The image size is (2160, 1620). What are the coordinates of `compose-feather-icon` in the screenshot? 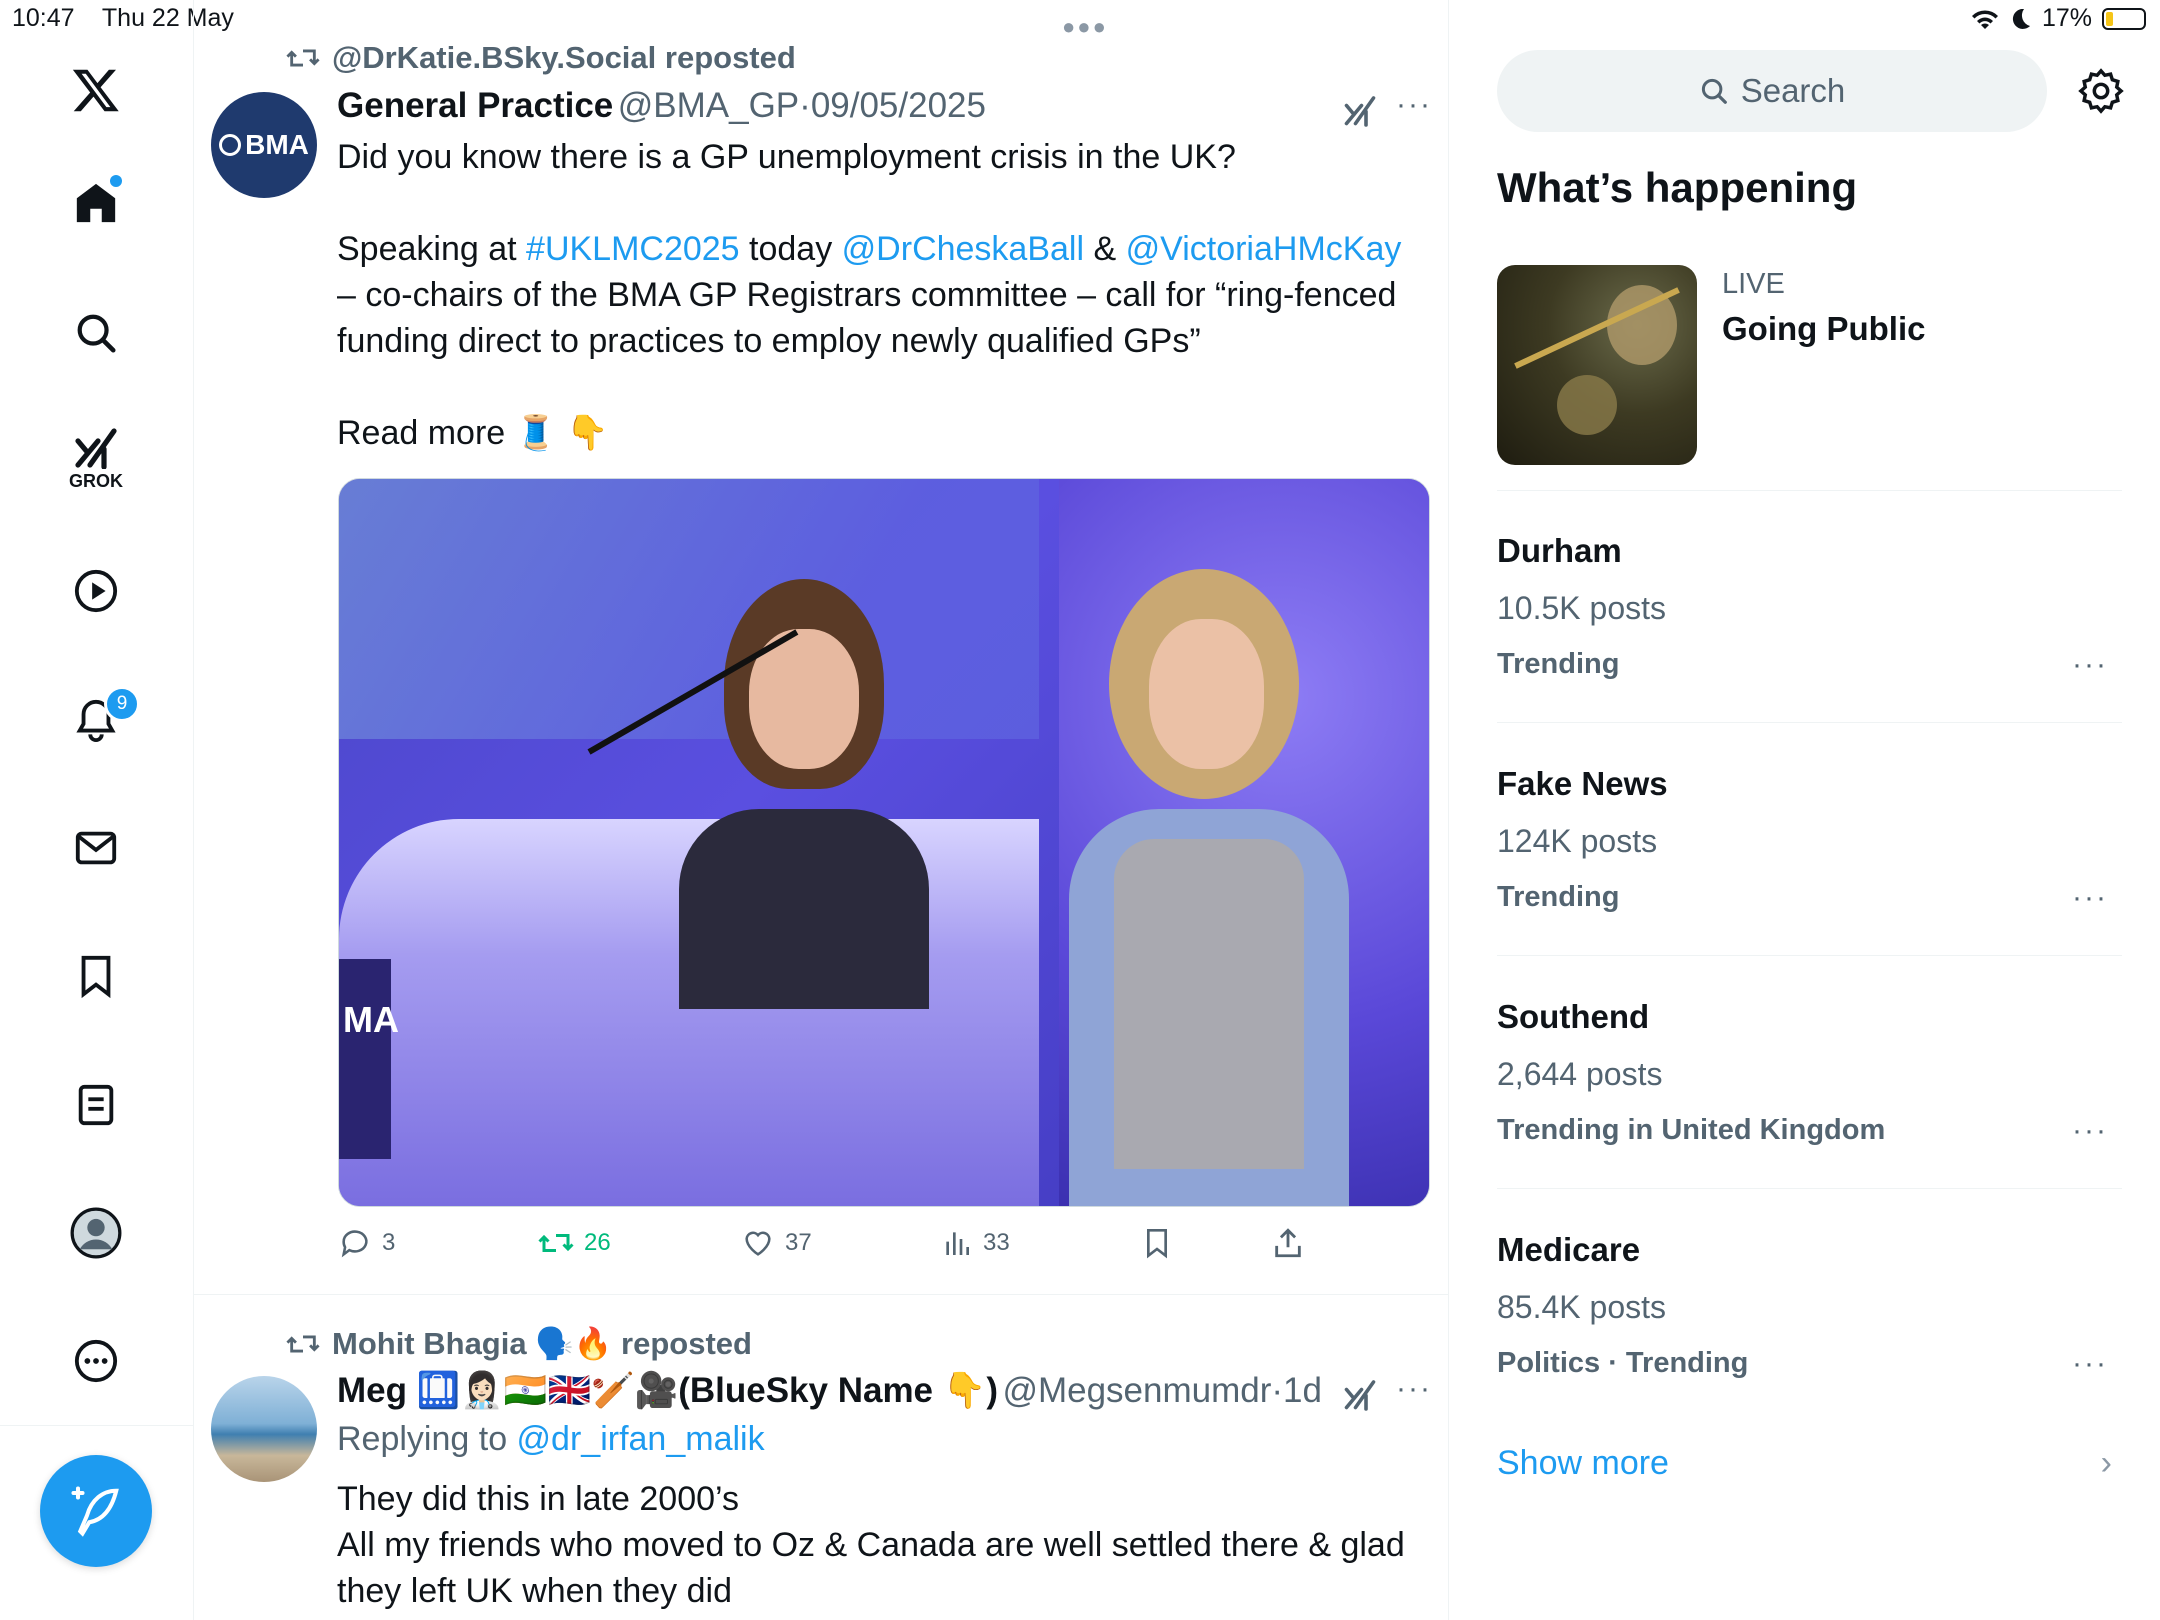 It's located at (95, 1511).